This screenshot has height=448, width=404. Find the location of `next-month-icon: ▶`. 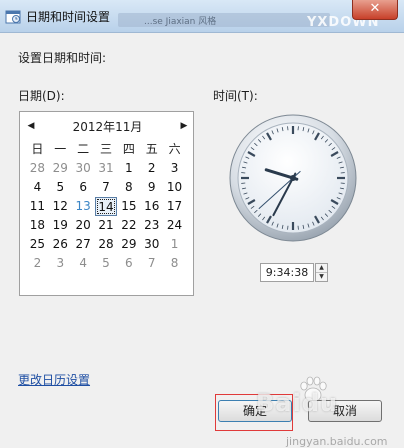

next-month-icon: ▶ is located at coordinates (184, 126).